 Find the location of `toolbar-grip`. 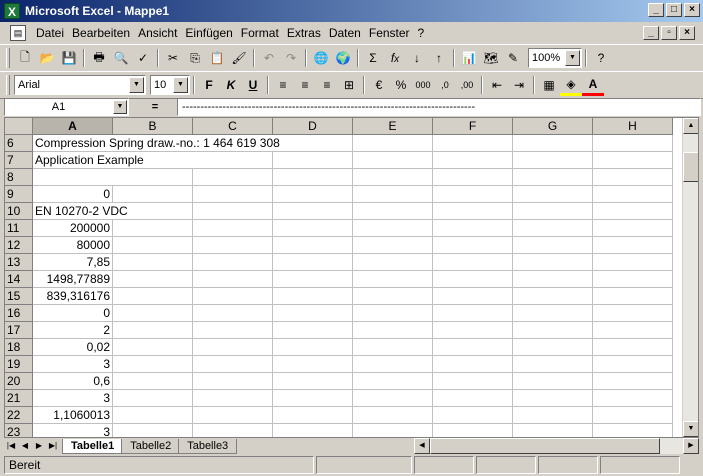

toolbar-grip is located at coordinates (8, 58).